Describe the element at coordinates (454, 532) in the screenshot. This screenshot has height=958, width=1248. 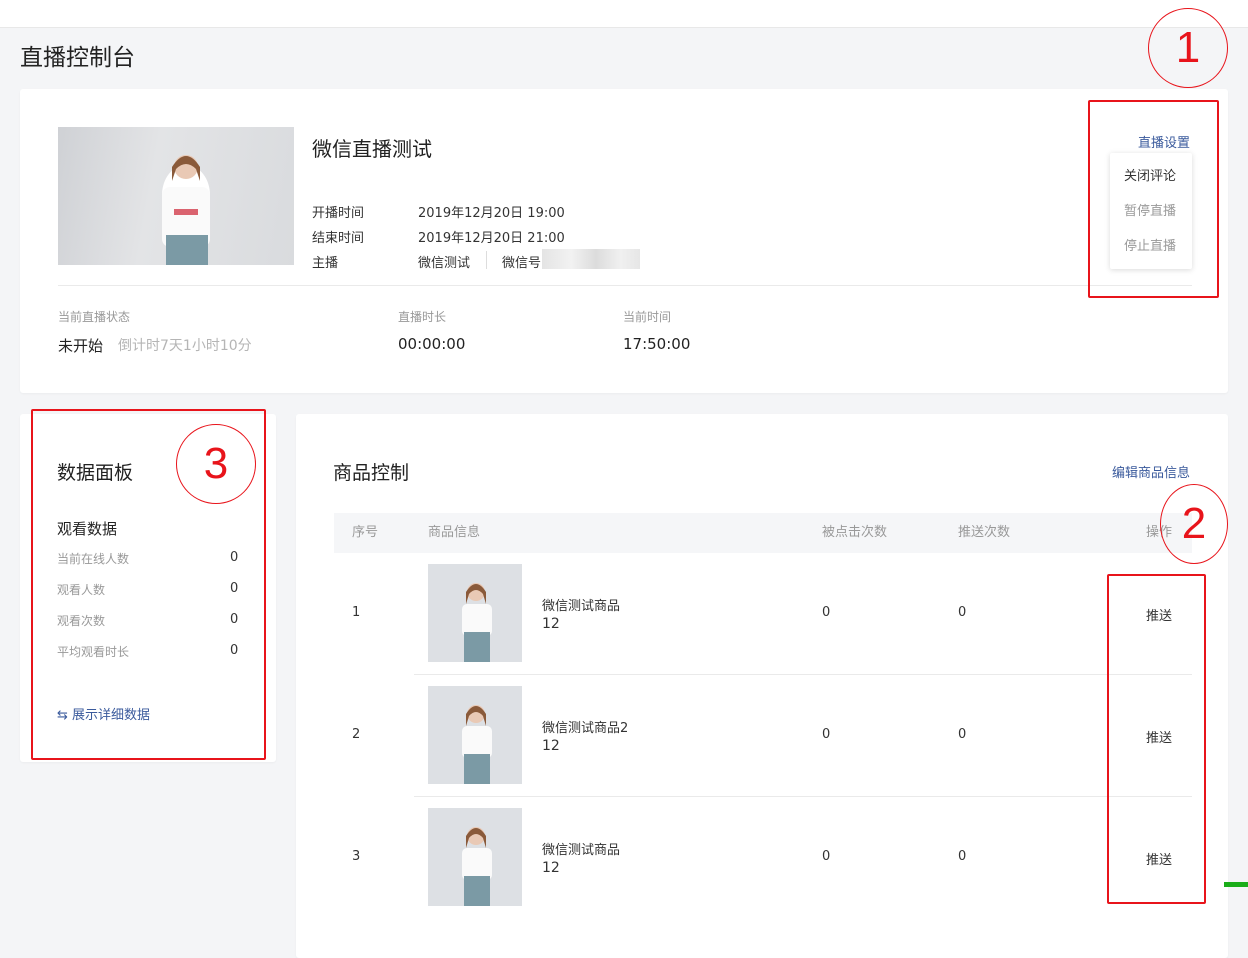
I see `col-product-info: 商品信息` at that location.